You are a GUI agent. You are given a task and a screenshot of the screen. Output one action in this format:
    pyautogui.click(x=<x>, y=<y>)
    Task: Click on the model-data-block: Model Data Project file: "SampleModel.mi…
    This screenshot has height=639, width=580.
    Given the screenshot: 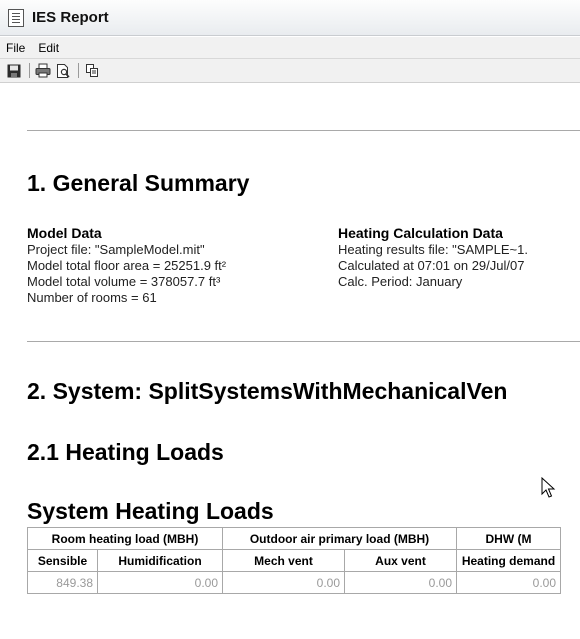 What is the action you would take?
    pyautogui.click(x=126, y=265)
    